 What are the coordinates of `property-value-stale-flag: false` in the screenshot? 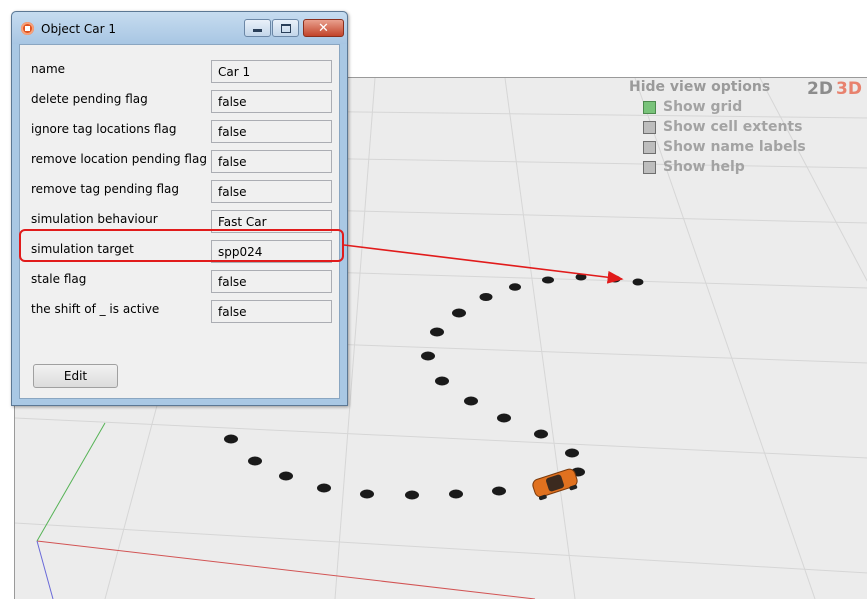 It's located at (271, 281).